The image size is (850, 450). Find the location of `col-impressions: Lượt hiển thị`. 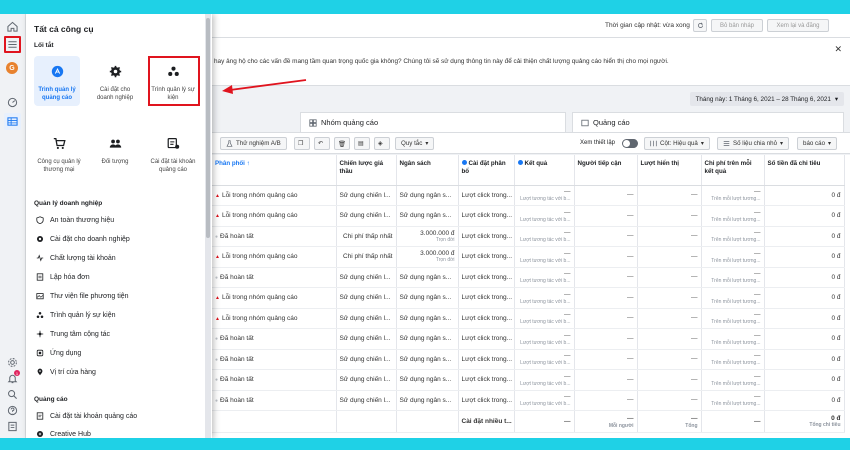

col-impressions: Lượt hiển thị is located at coordinates (669, 170).